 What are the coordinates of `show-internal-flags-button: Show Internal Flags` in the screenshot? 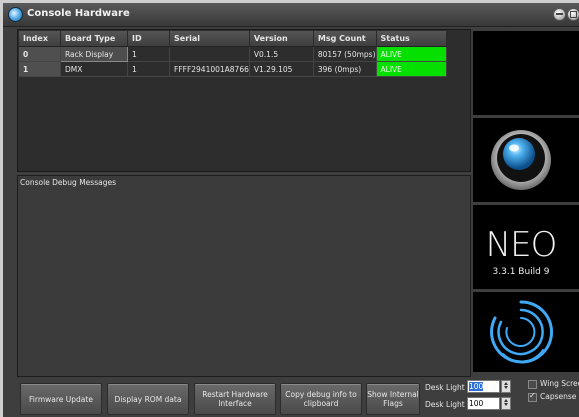 It's located at (393, 399).